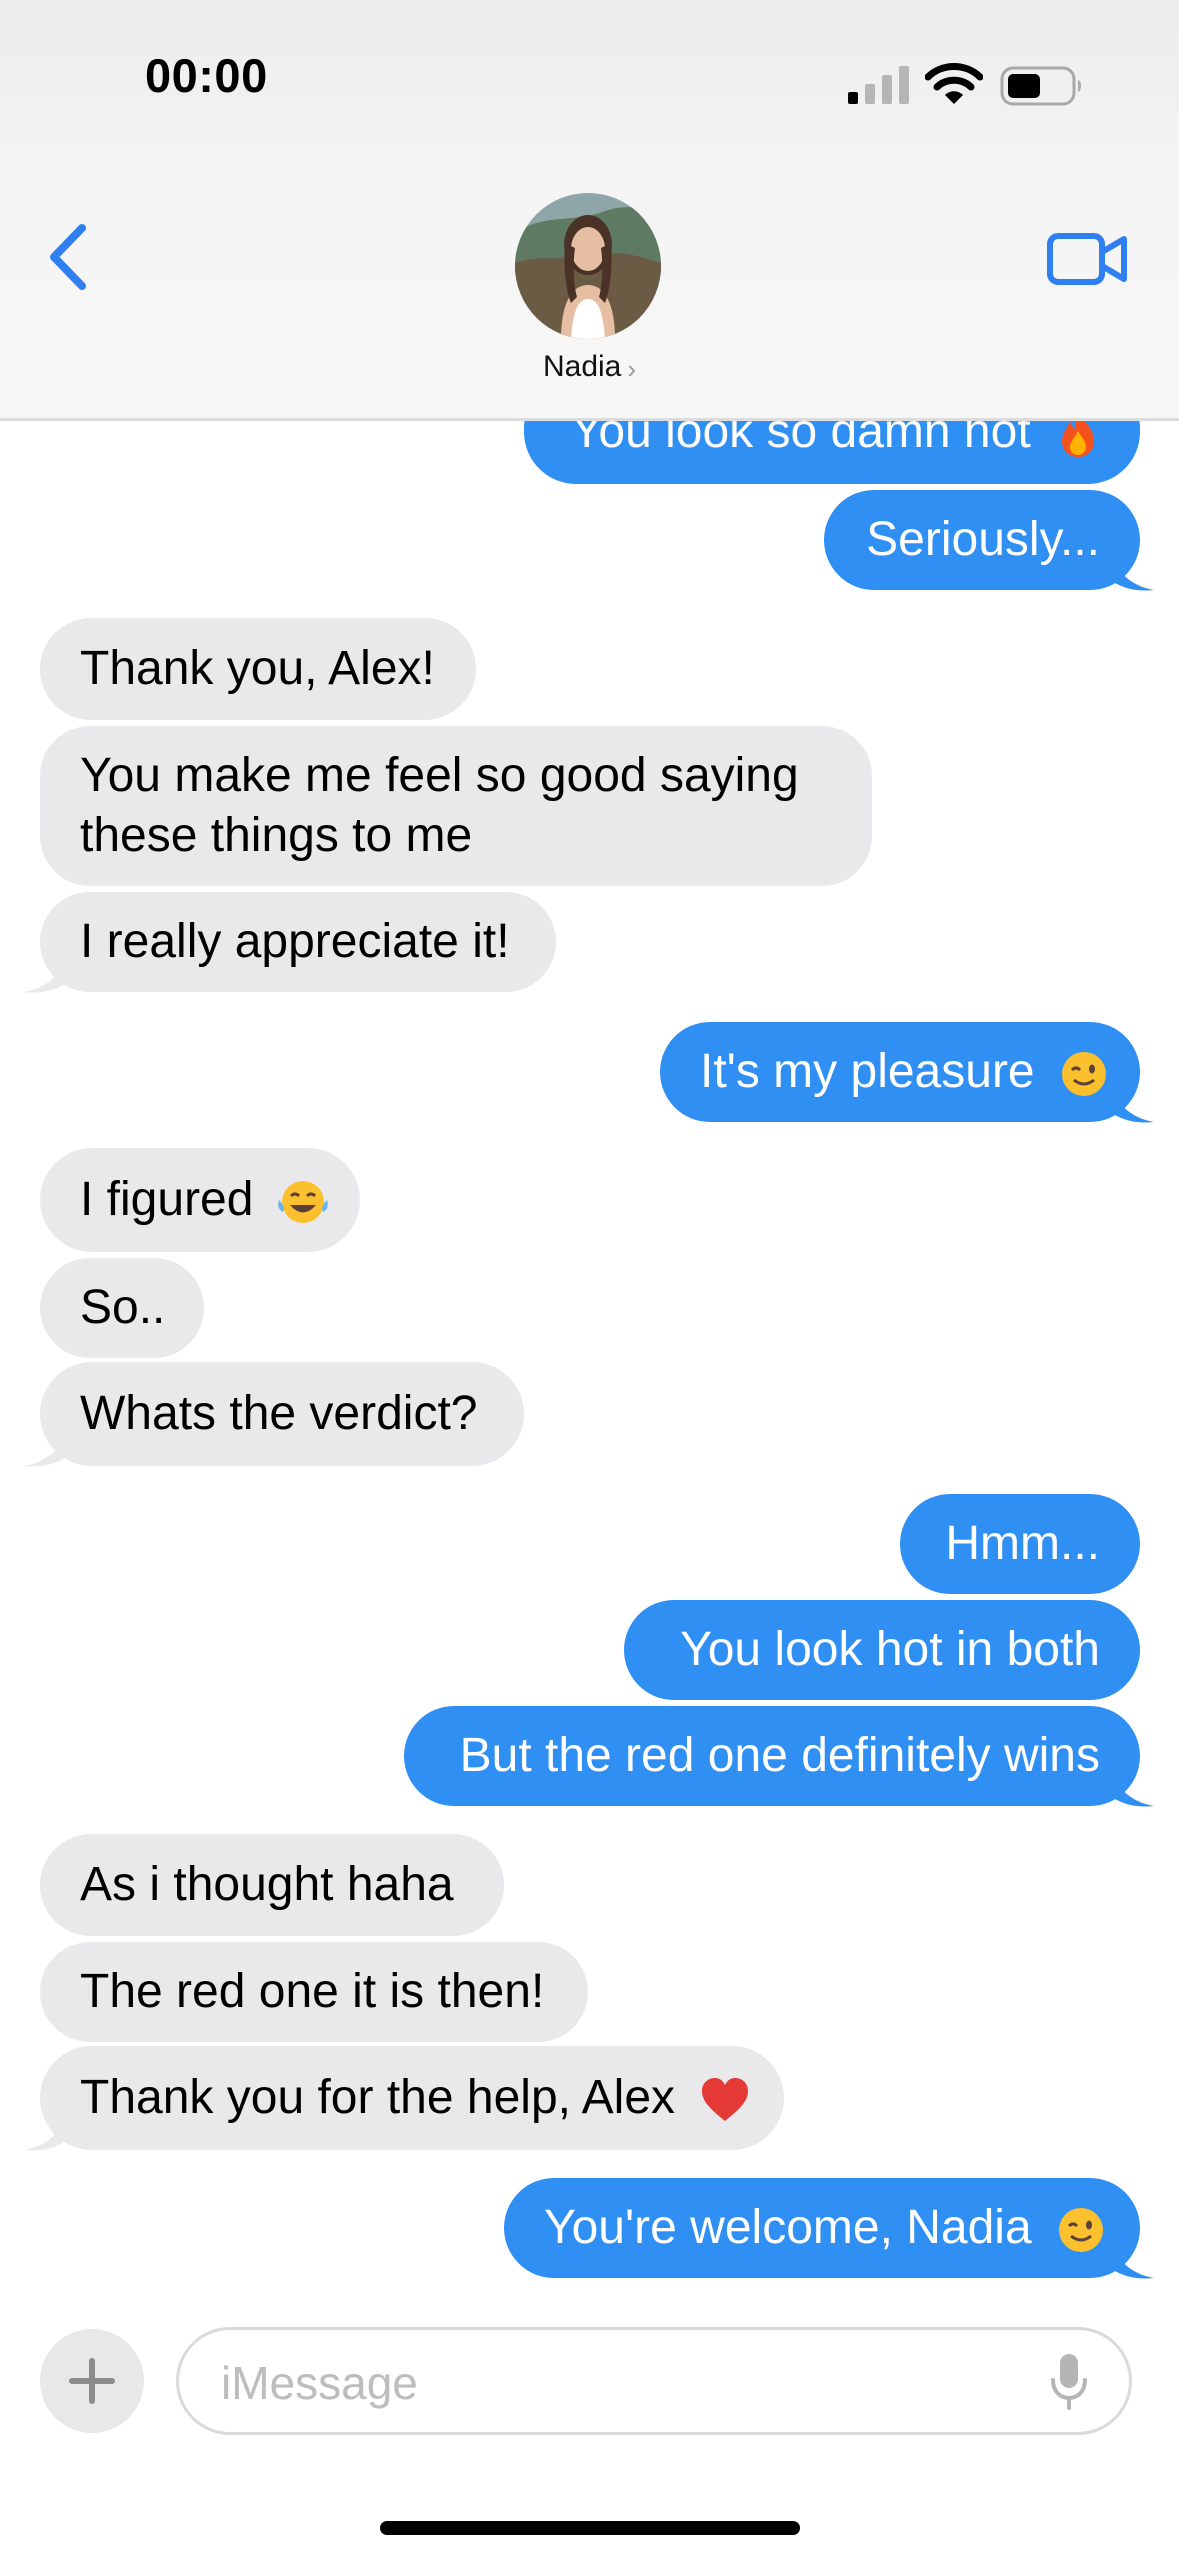 This screenshot has width=1179, height=2556. What do you see at coordinates (295, 941) in the screenshot?
I see `message-text: I really appreciate it!` at bounding box center [295, 941].